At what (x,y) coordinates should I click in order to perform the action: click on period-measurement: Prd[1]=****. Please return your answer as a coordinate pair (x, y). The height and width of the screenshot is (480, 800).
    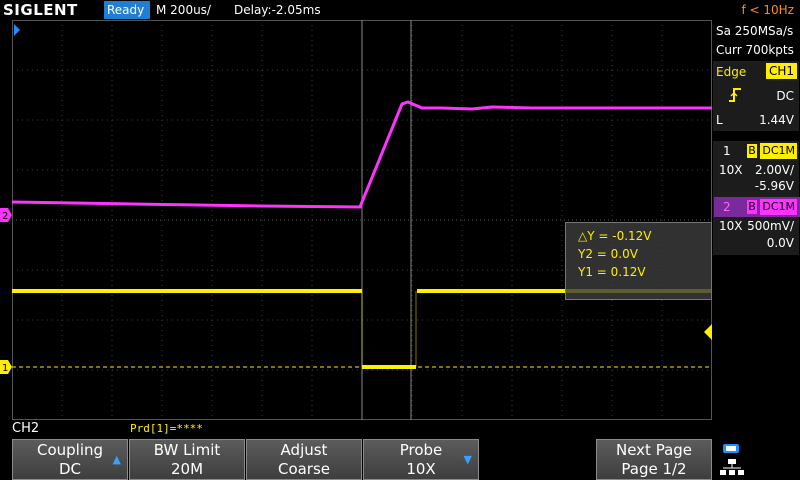
    Looking at the image, I should click on (166, 428).